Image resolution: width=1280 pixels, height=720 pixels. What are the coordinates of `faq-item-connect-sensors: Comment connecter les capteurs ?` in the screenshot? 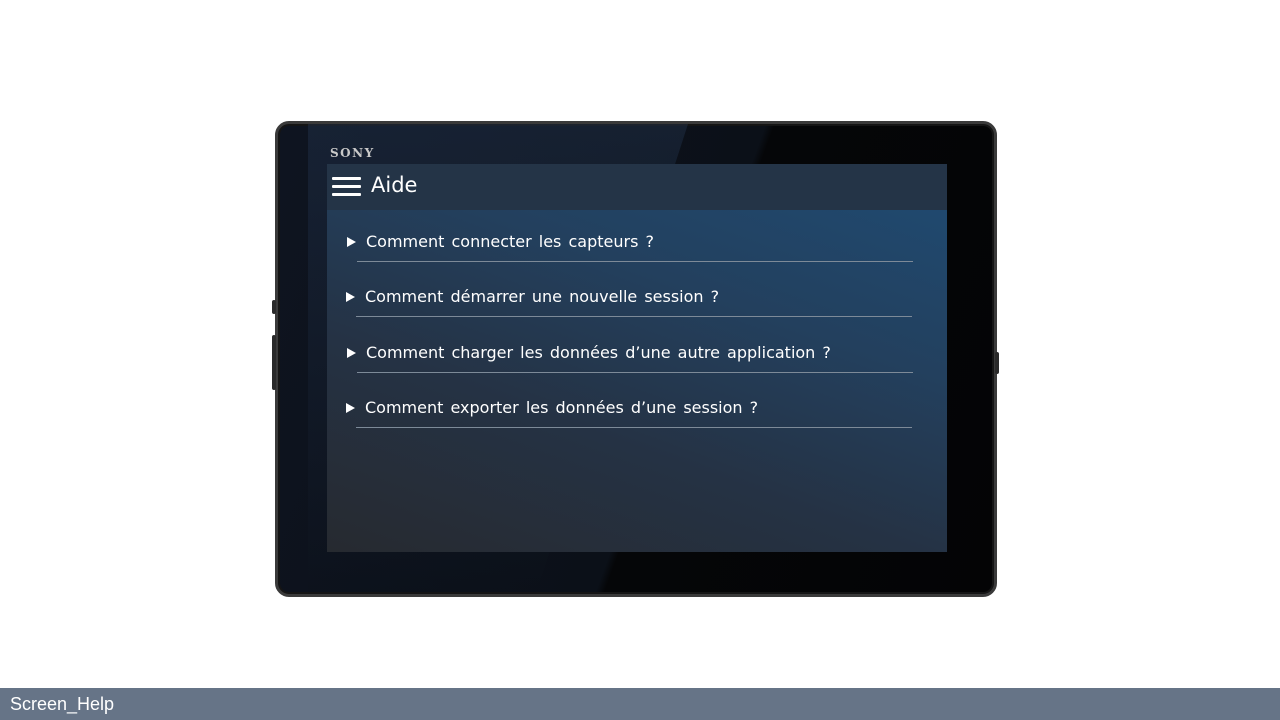 It's located at (632, 245).